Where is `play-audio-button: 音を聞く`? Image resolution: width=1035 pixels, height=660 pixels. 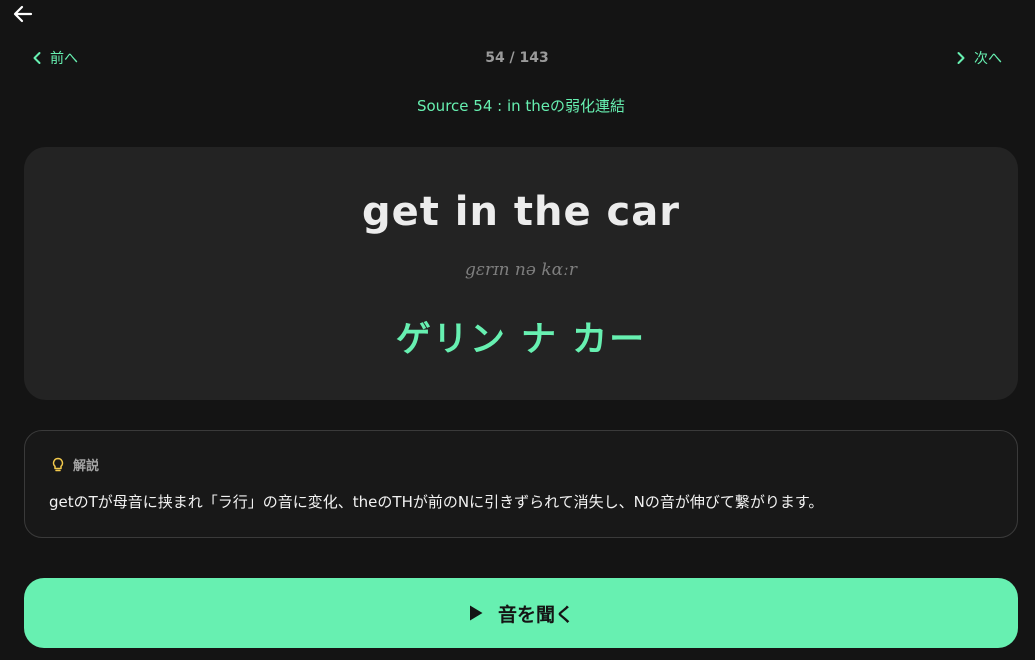
play-audio-button: 音を聞く is located at coordinates (521, 613).